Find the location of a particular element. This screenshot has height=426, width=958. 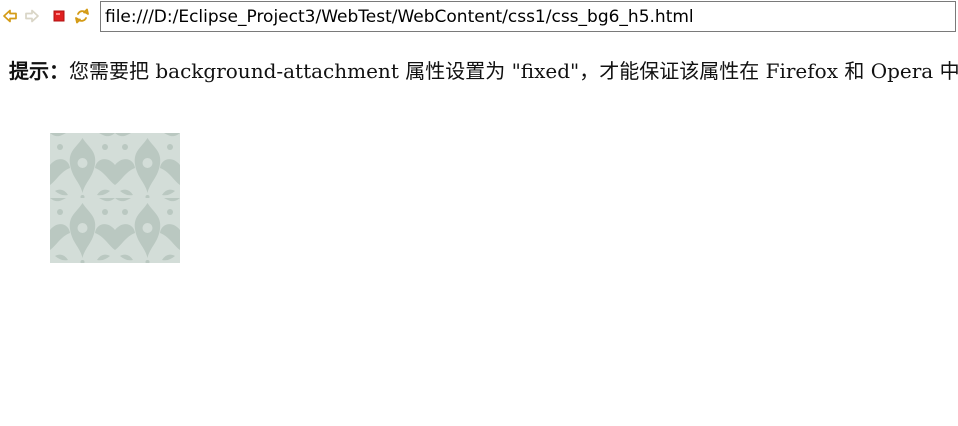

refresh-icon is located at coordinates (82, 16).